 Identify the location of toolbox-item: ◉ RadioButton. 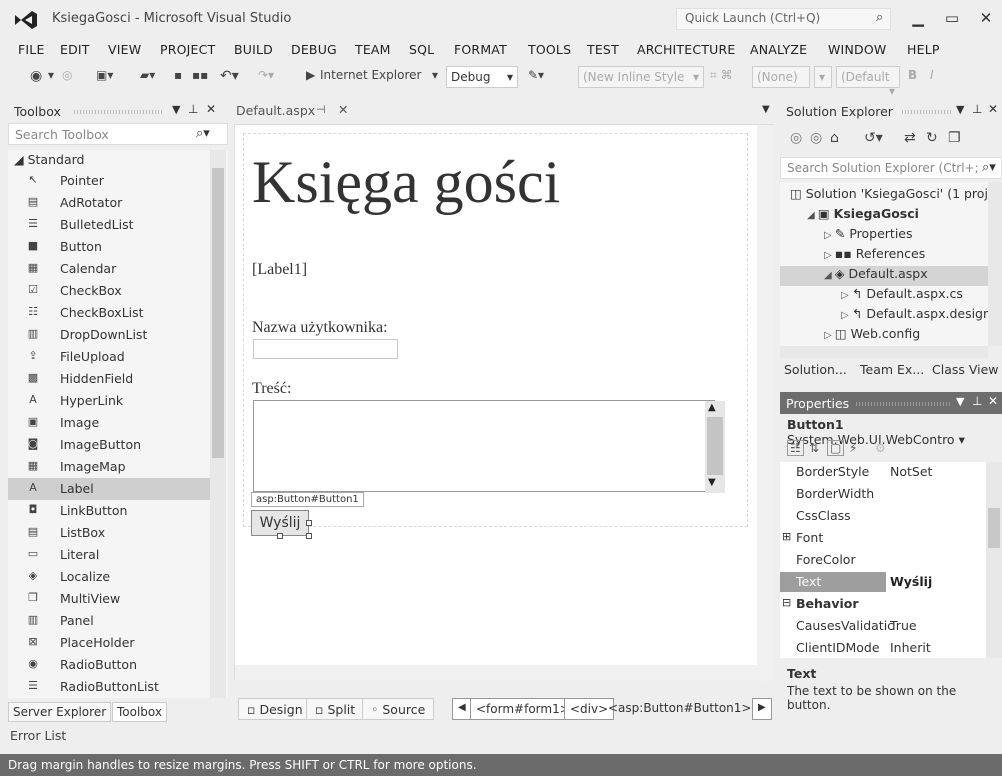
(109, 665).